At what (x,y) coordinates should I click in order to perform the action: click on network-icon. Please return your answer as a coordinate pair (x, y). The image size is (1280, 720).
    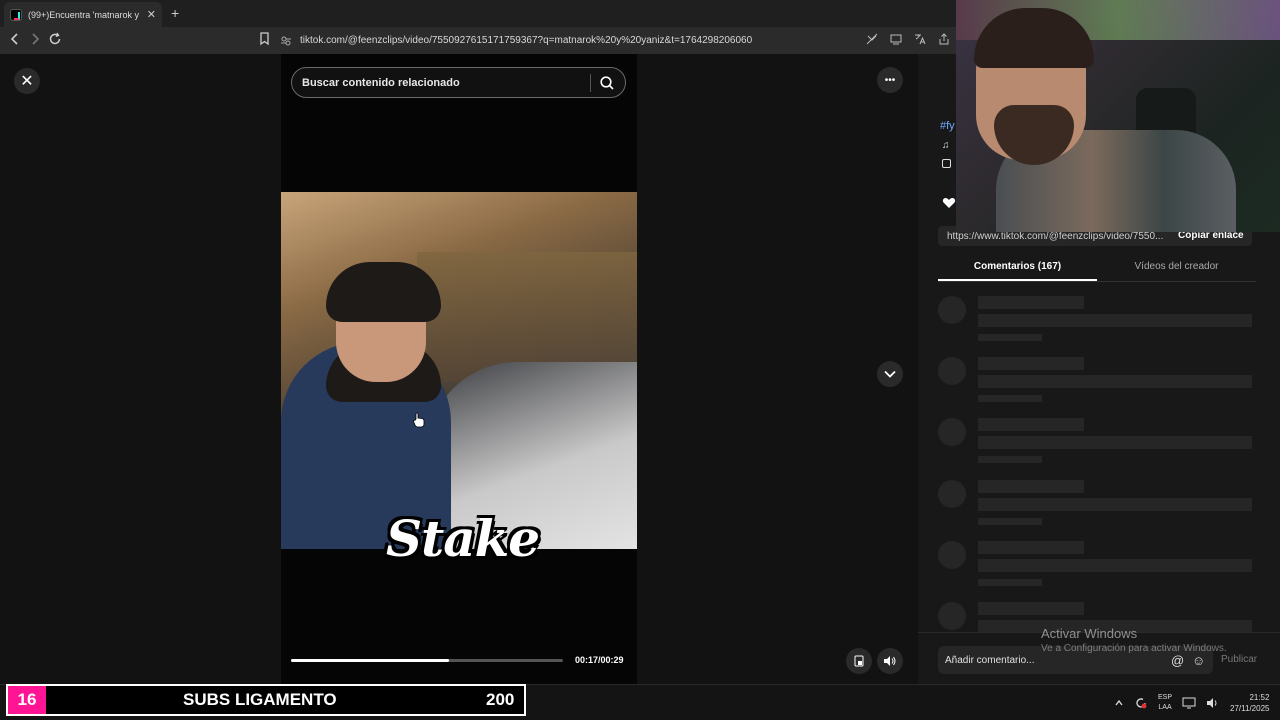
    Looking at the image, I should click on (1189, 703).